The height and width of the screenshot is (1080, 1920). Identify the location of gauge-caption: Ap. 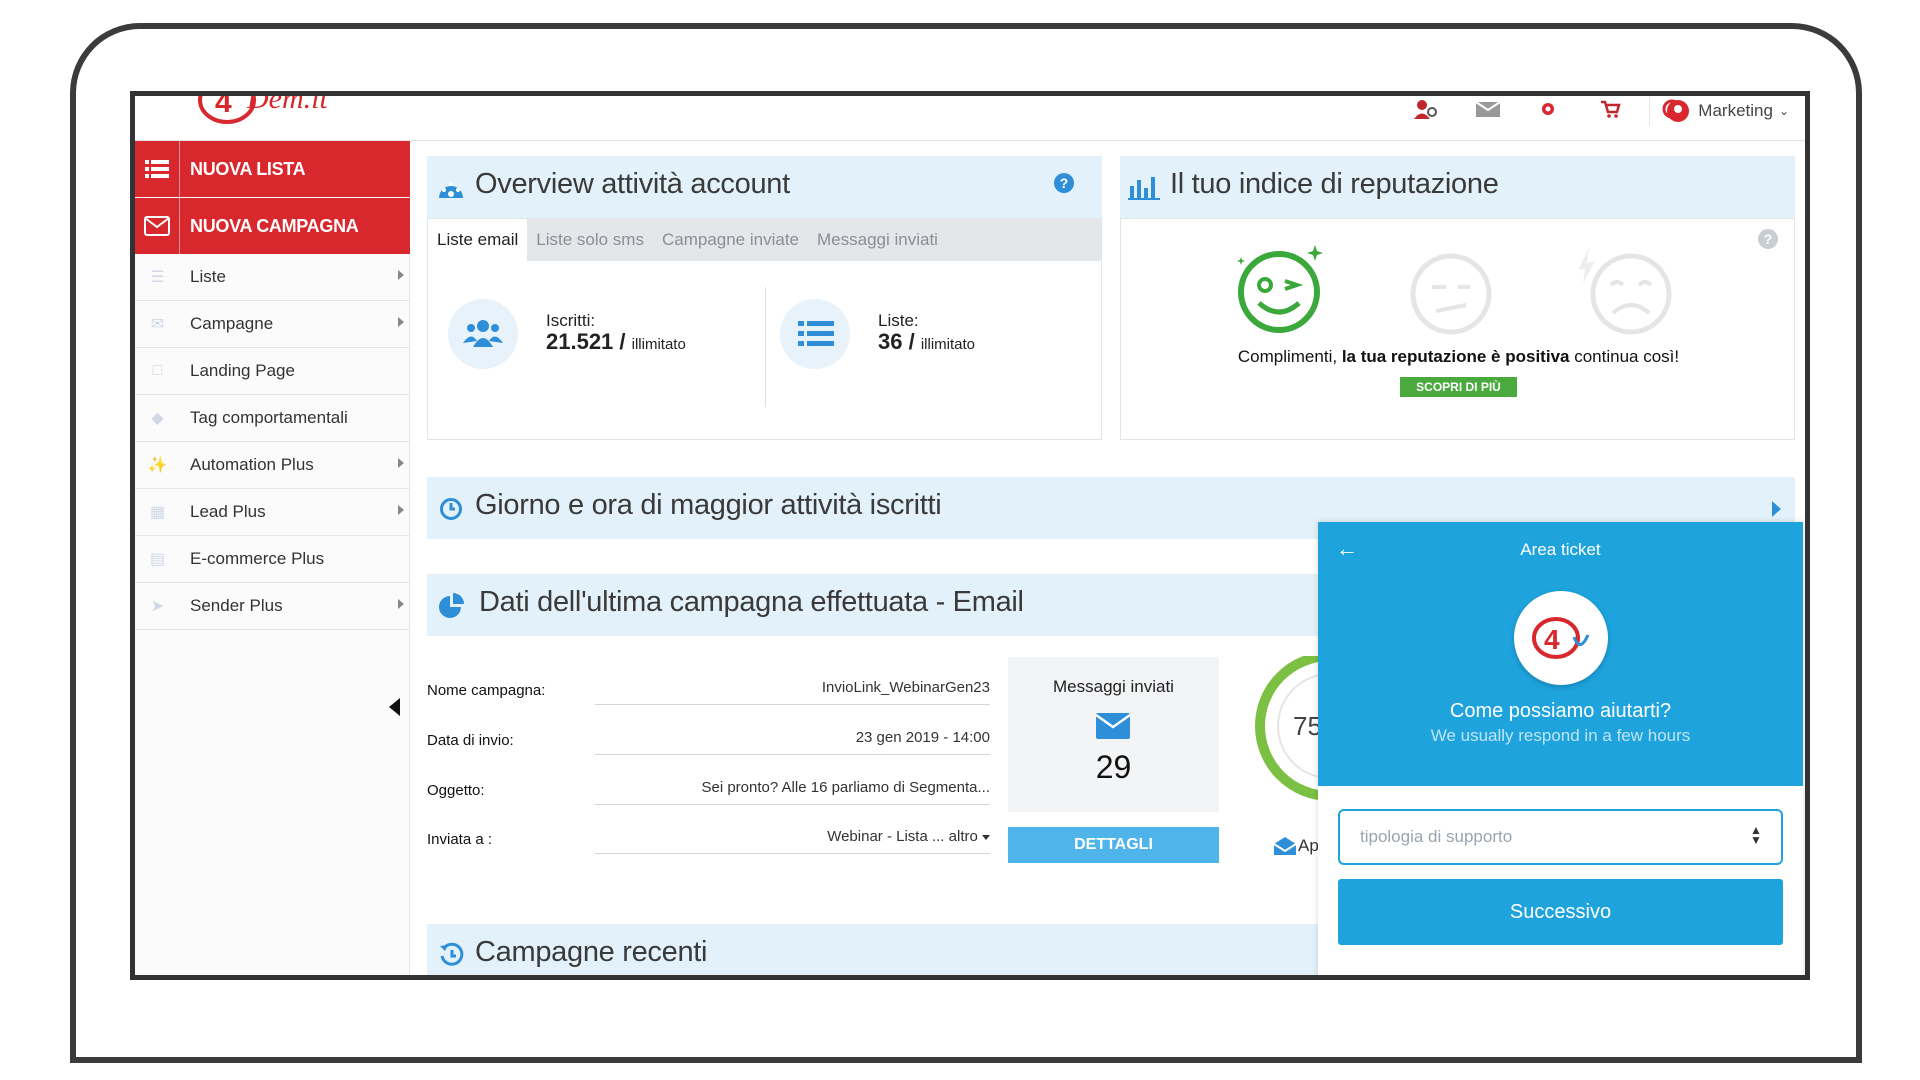
(1308, 845).